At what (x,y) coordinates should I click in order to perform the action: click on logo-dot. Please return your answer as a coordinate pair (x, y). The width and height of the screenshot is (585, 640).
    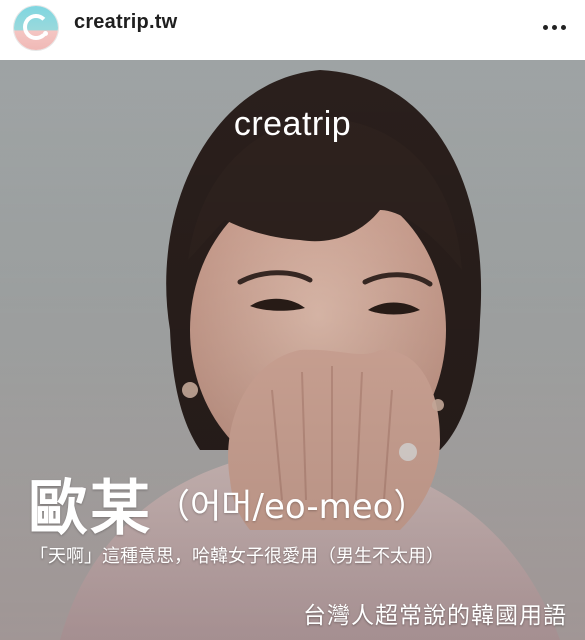
    Looking at the image, I should click on (45, 33).